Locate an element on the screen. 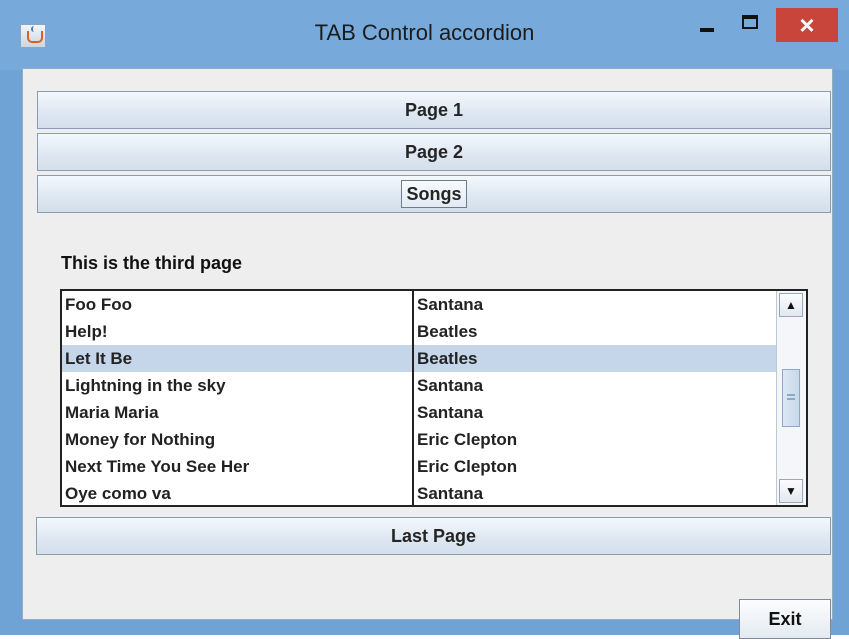 The height and width of the screenshot is (639, 849). title-bar: TAB Control accordion × is located at coordinates (424, 35).